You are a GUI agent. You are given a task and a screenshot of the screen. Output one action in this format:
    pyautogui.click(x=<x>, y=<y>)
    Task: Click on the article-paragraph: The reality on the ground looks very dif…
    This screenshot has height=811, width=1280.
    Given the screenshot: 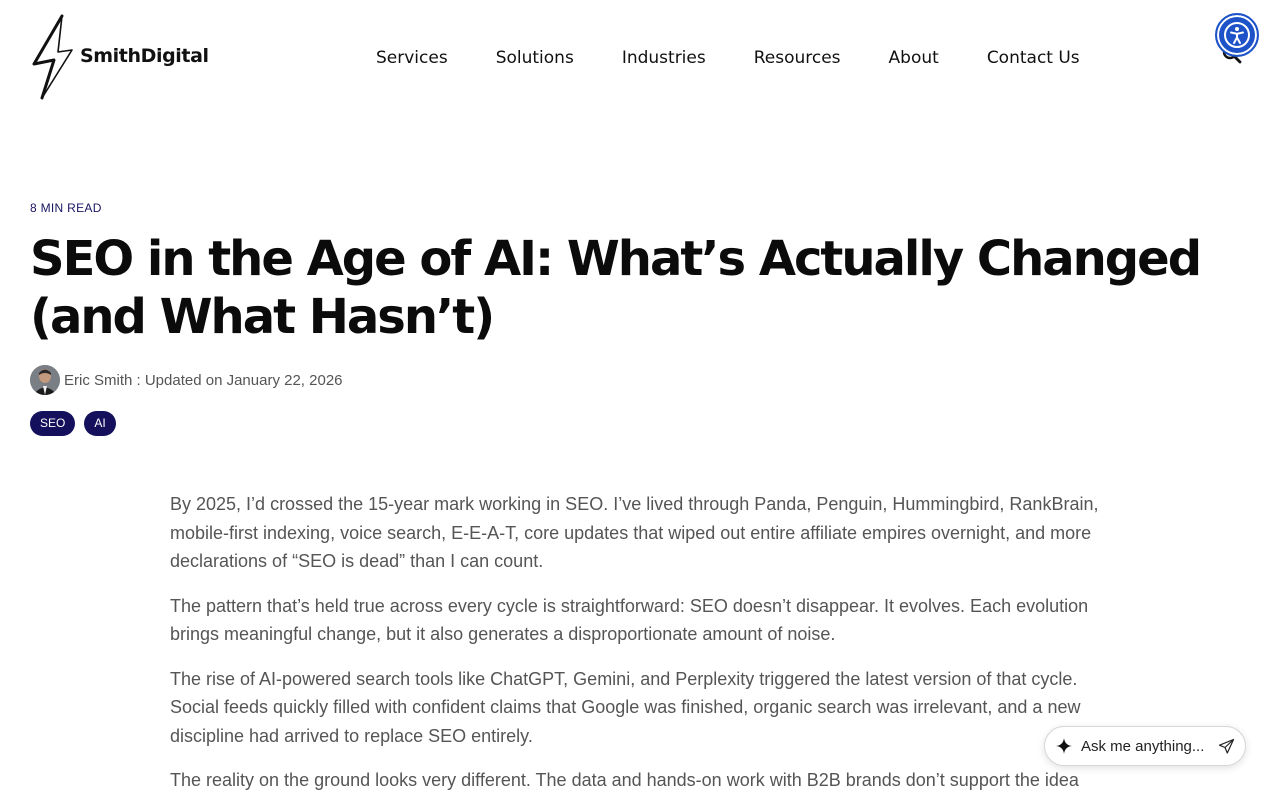 What is the action you would take?
    pyautogui.click(x=624, y=780)
    